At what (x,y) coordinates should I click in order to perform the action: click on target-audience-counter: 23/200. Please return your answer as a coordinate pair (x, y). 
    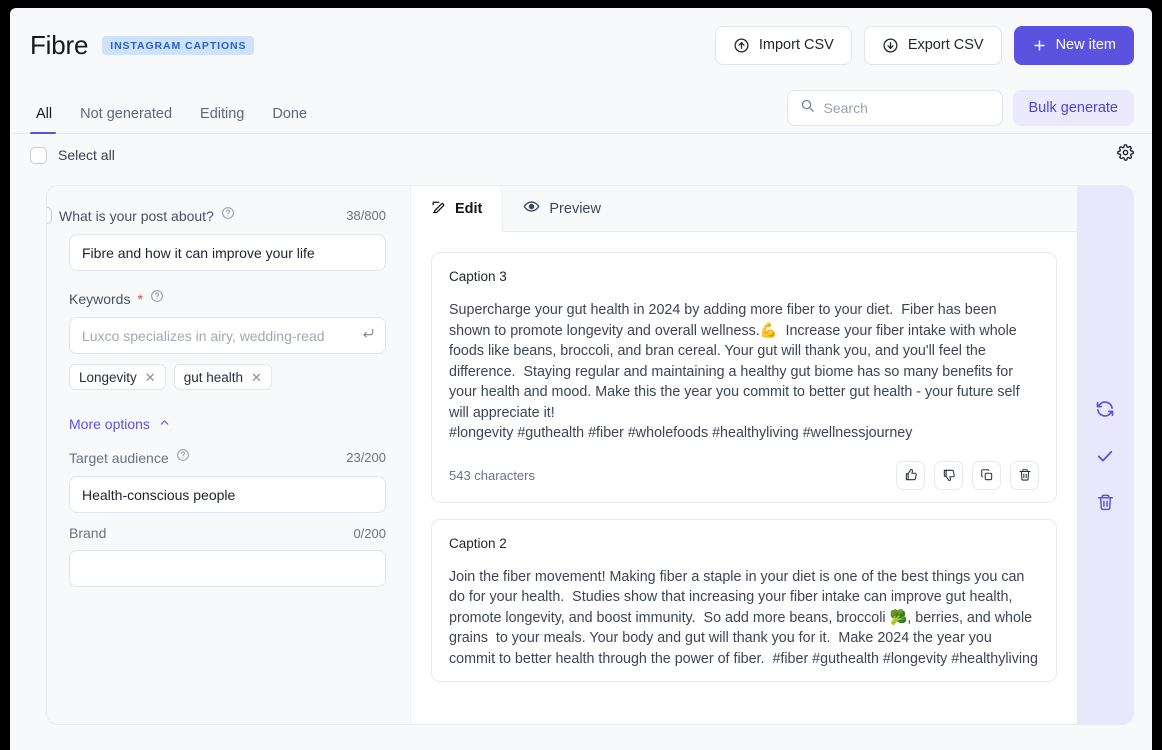
    Looking at the image, I should click on (366, 457).